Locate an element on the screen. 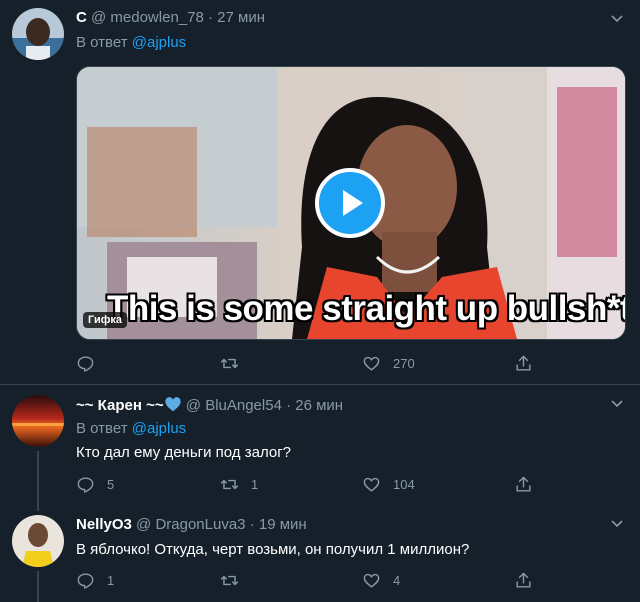 The image size is (640, 602). timestamp: 19 мин is located at coordinates (283, 524).